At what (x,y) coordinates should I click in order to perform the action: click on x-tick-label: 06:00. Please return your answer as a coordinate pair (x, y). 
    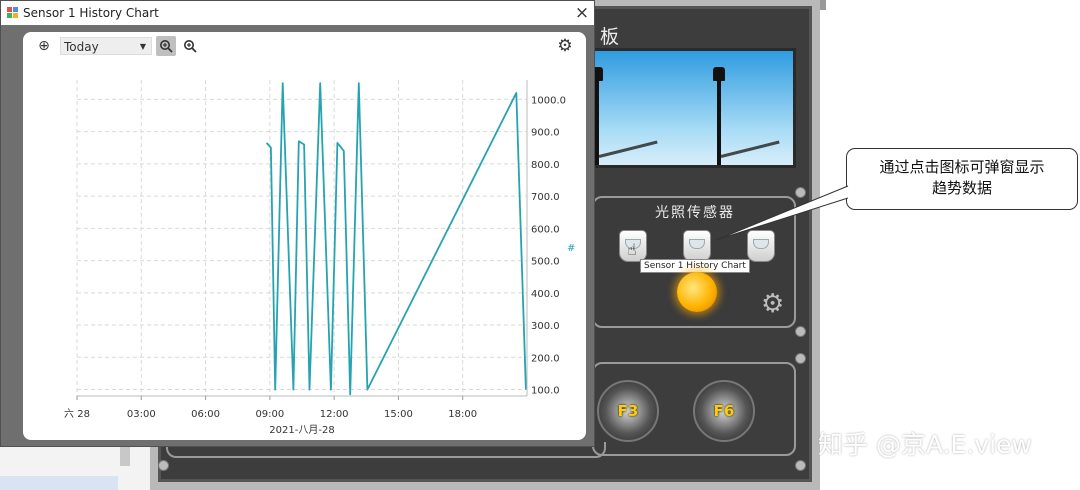
    Looking at the image, I should click on (205, 414).